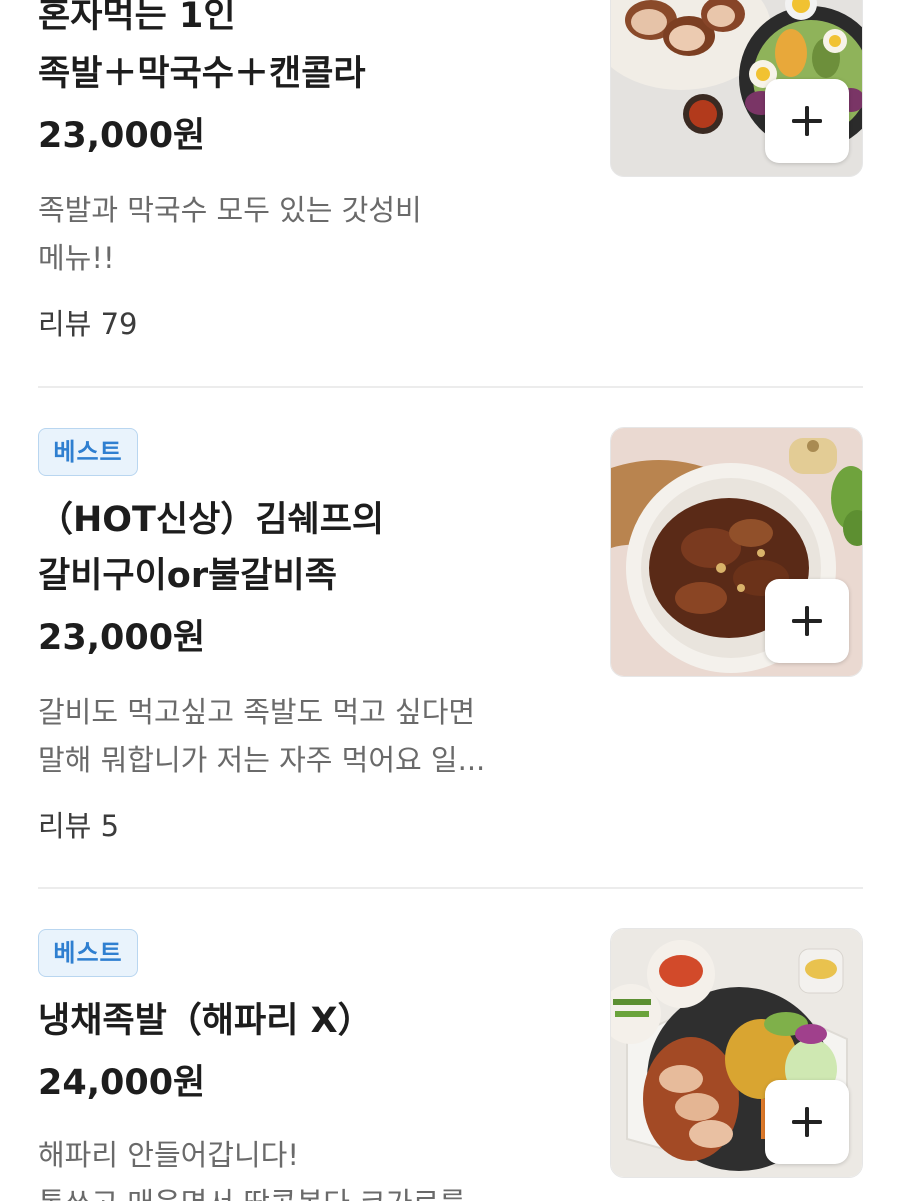 The width and height of the screenshot is (900, 1201). What do you see at coordinates (78, 826) in the screenshot?
I see `menu-item-review-count: 리뷰 5` at bounding box center [78, 826].